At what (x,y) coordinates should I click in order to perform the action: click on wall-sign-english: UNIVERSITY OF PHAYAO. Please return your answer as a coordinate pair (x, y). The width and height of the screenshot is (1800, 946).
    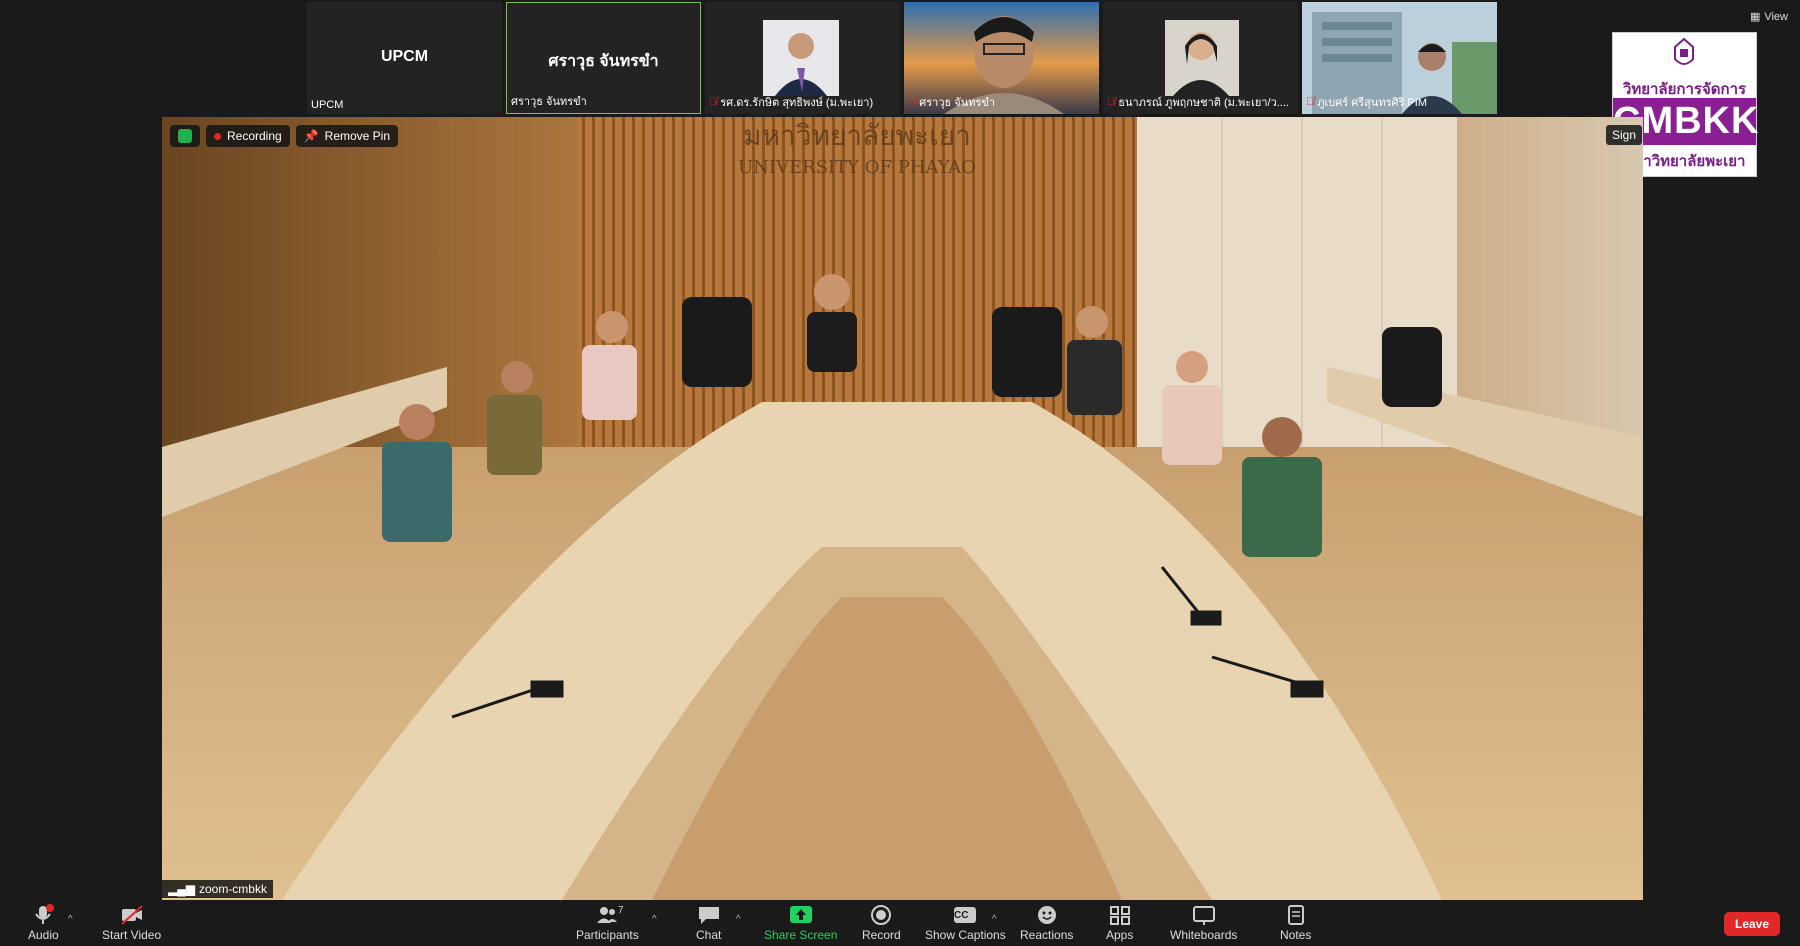
    Looking at the image, I should click on (857, 167).